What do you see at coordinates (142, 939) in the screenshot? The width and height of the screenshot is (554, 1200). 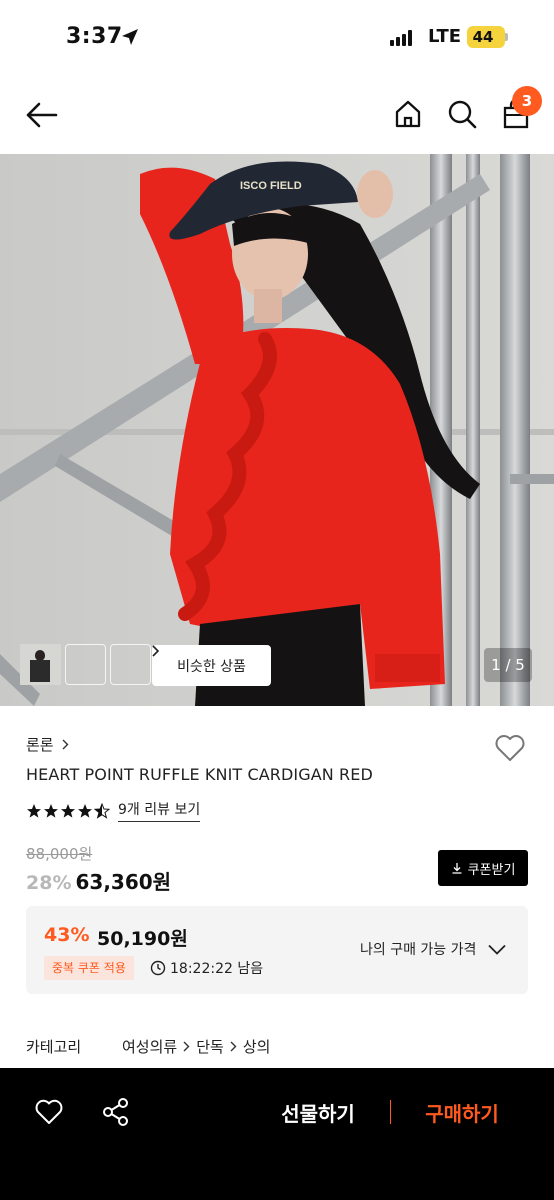 I see `best-price: 50,190원` at bounding box center [142, 939].